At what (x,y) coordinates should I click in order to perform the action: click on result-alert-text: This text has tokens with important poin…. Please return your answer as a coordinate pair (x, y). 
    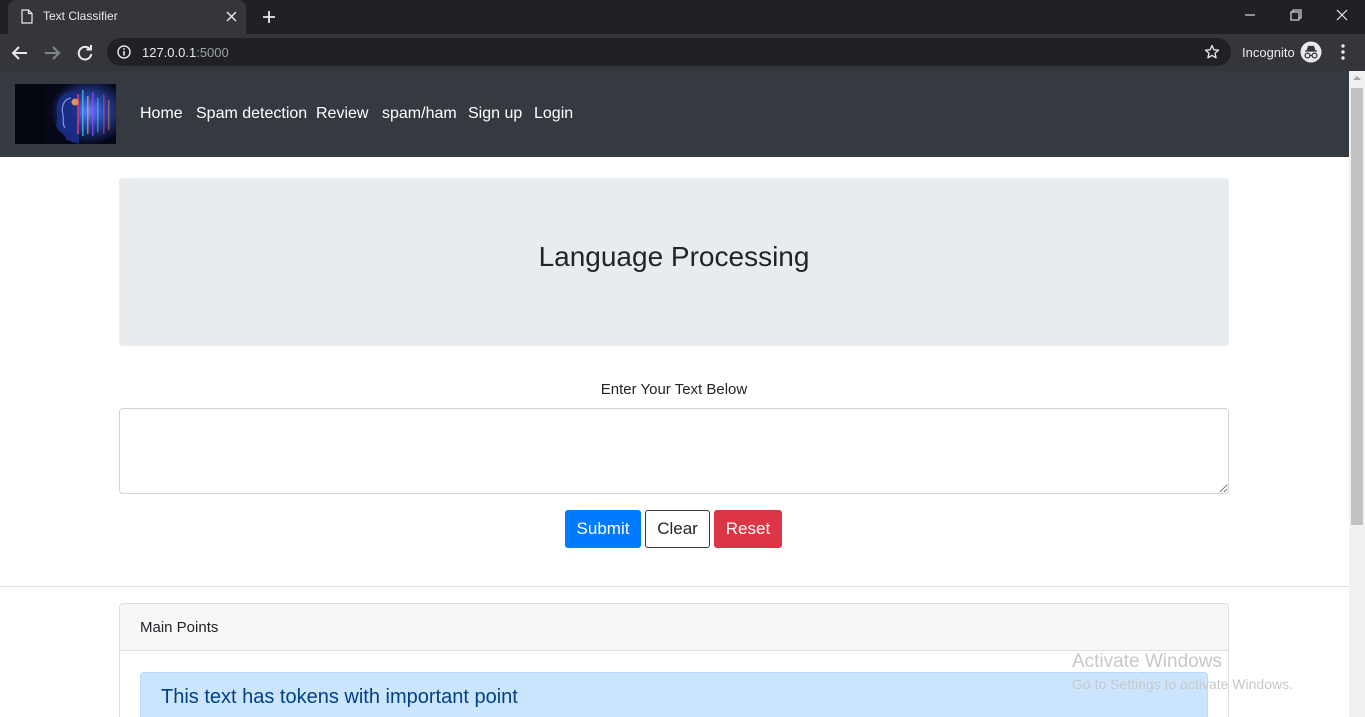
    Looking at the image, I should click on (339, 697).